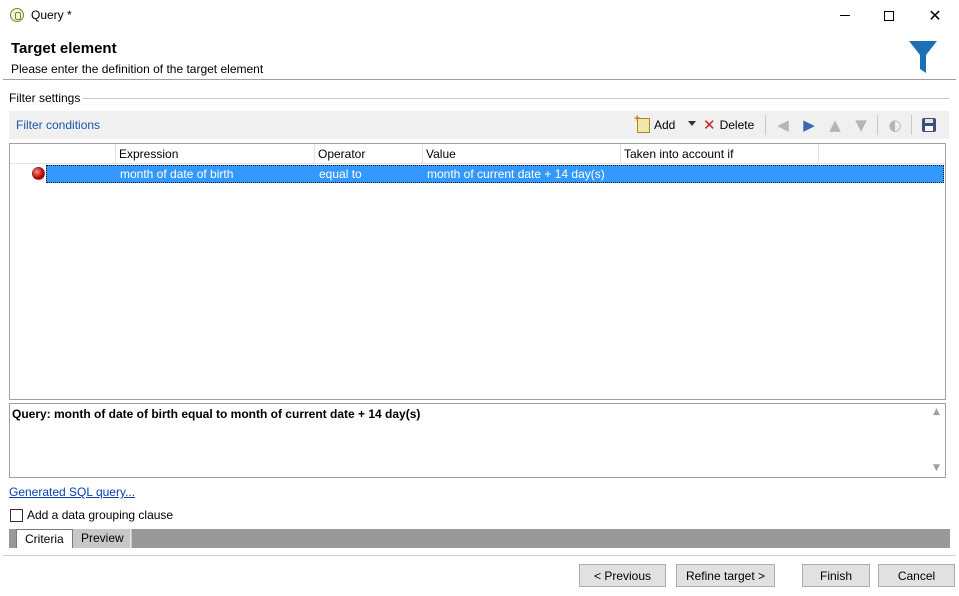 The width and height of the screenshot is (959, 596). I want to click on minimize-icon, so click(845, 15).